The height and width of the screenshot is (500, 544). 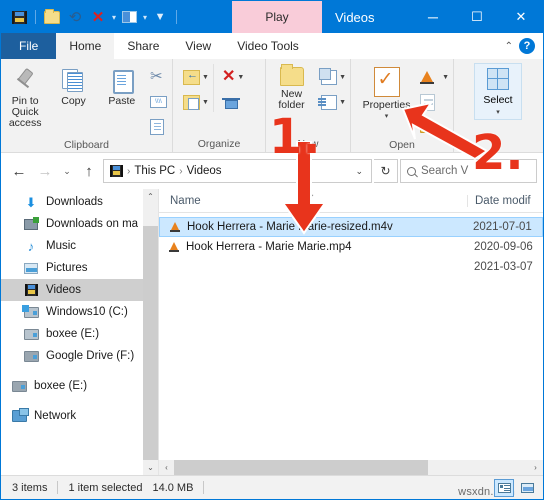 What do you see at coordinates (277, 17) in the screenshot?
I see `contextual-tab-header-play: Play` at bounding box center [277, 17].